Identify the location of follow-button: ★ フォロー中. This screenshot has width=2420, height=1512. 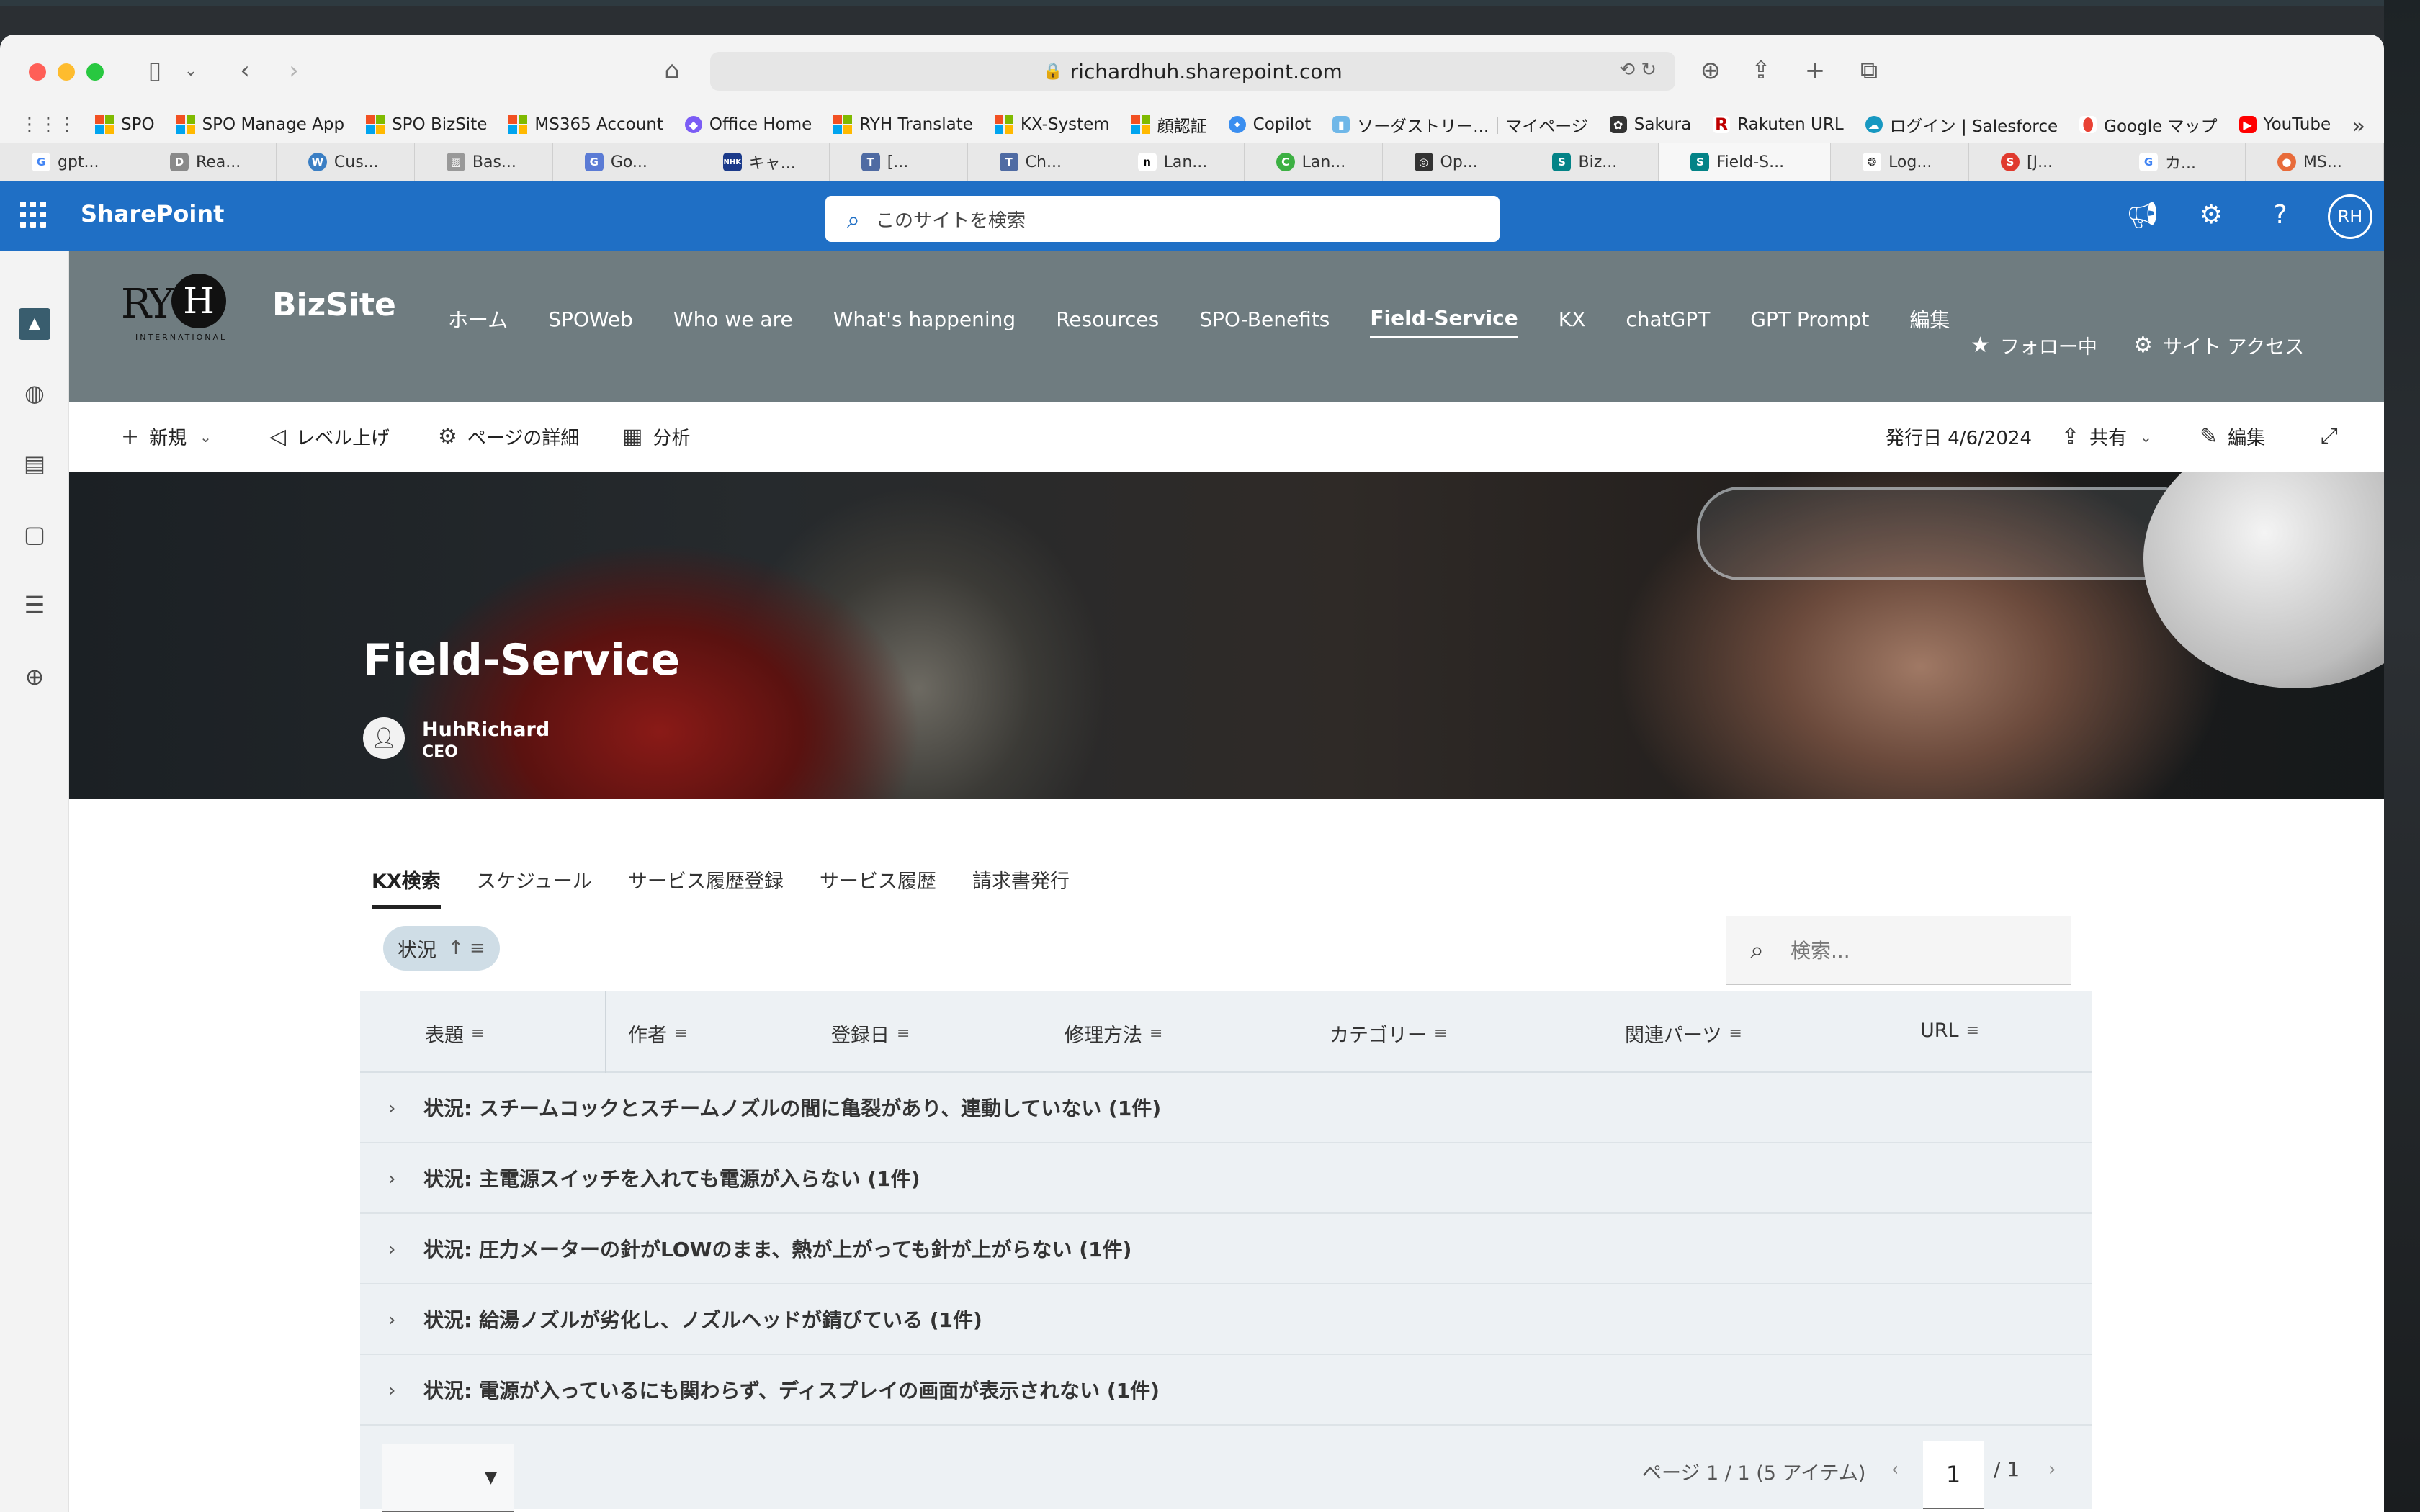
(2034, 345).